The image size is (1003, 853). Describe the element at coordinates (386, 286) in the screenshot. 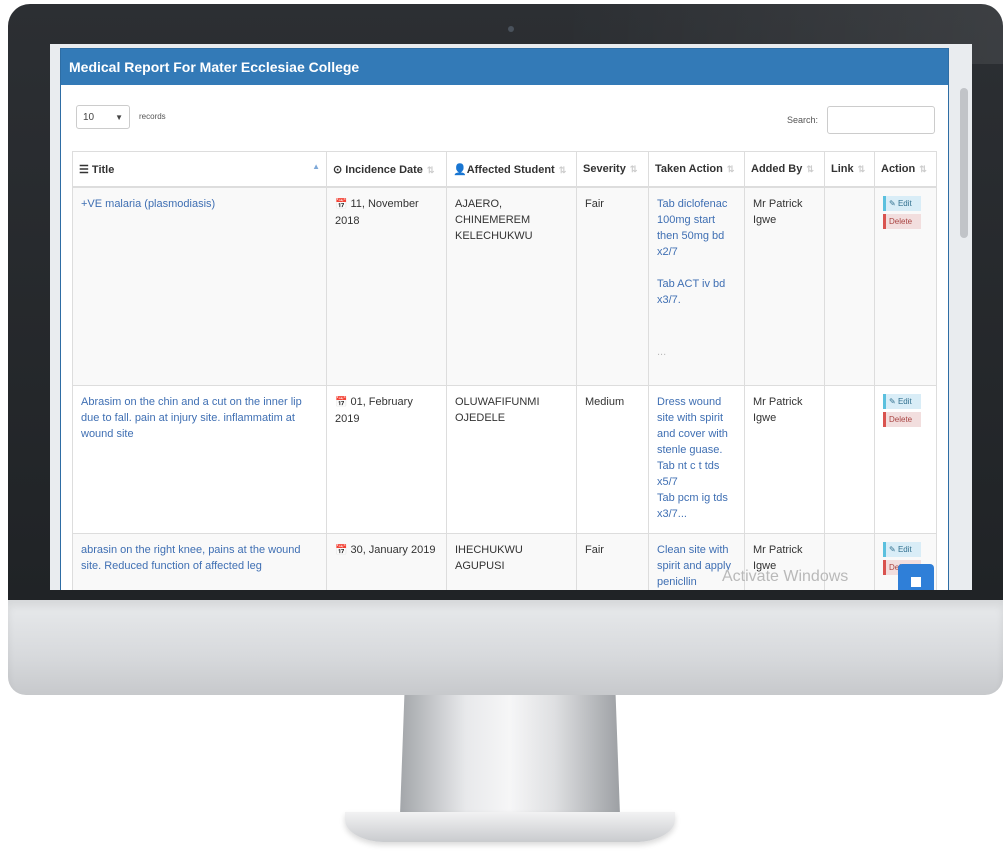

I see `cell-incidence-date: 📅 11, November 2018` at that location.